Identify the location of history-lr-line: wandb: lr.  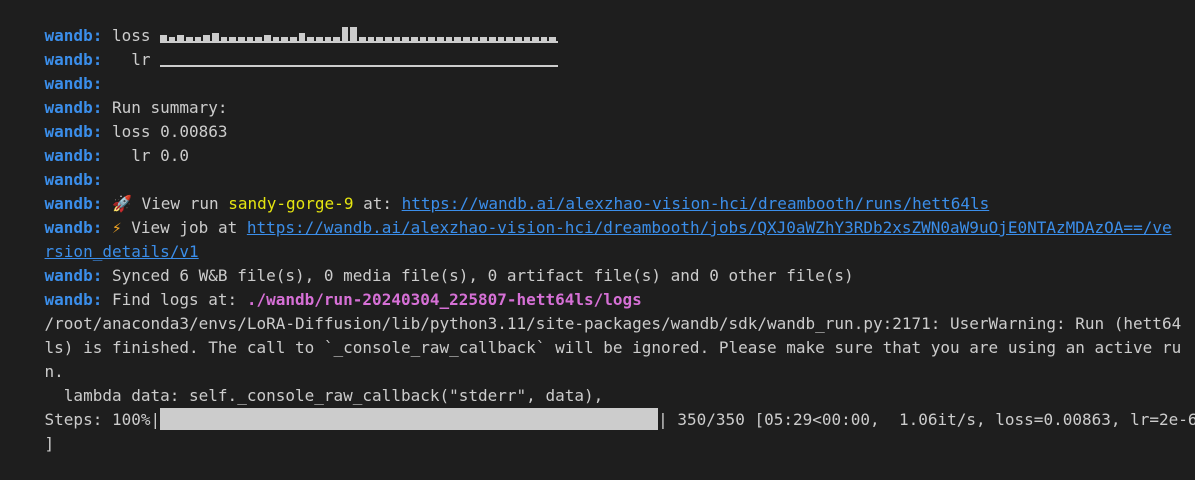
(597, 46).